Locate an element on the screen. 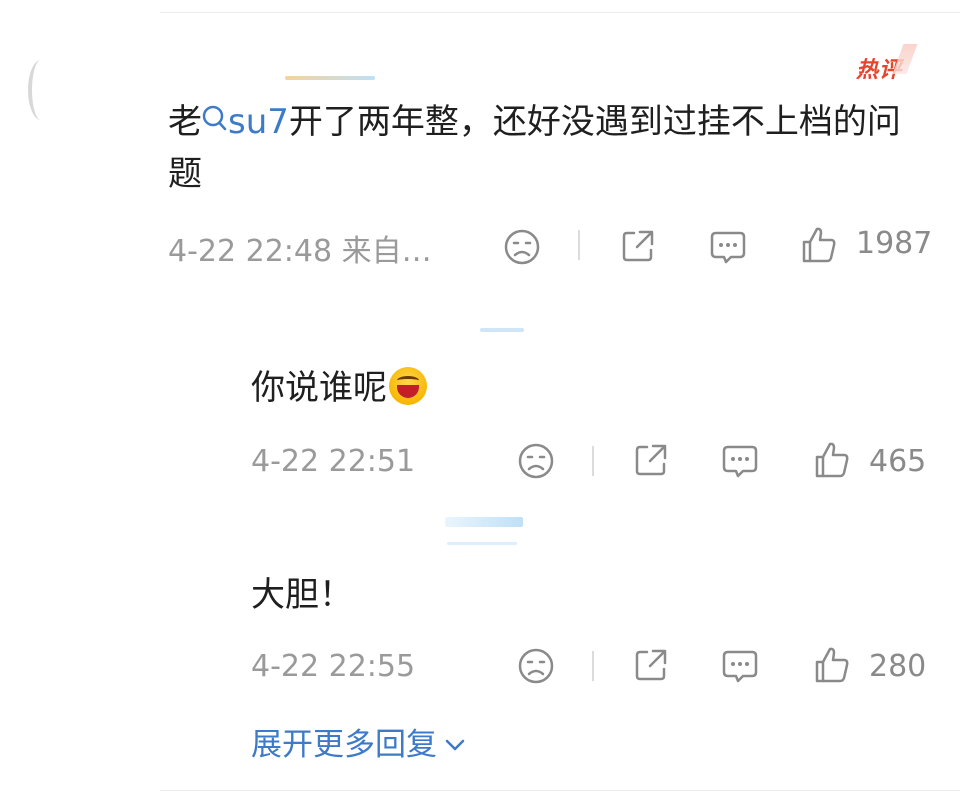  main-comment-text: 老 su7开了两年整，还好没遇到过挂不上档的问题 is located at coordinates (548, 148).